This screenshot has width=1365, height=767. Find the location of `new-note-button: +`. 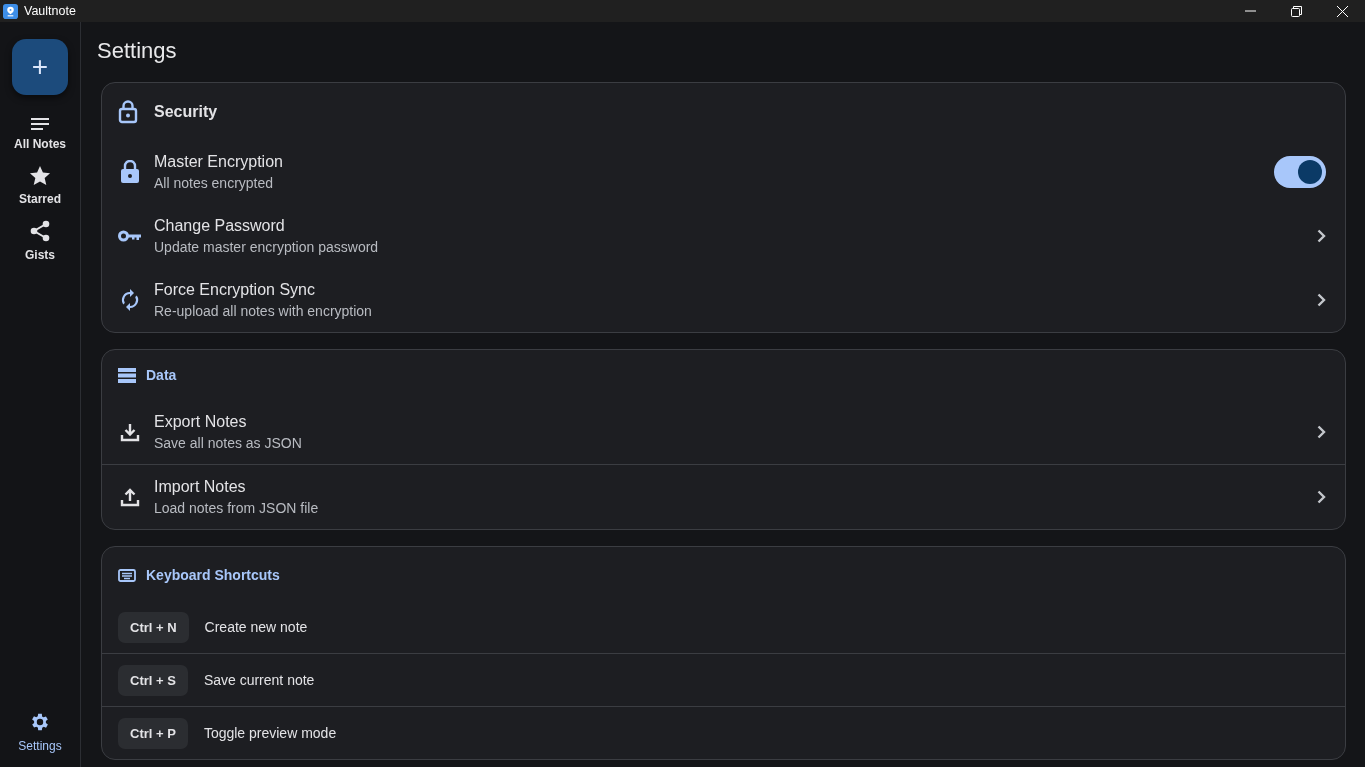

new-note-button: + is located at coordinates (40, 67).